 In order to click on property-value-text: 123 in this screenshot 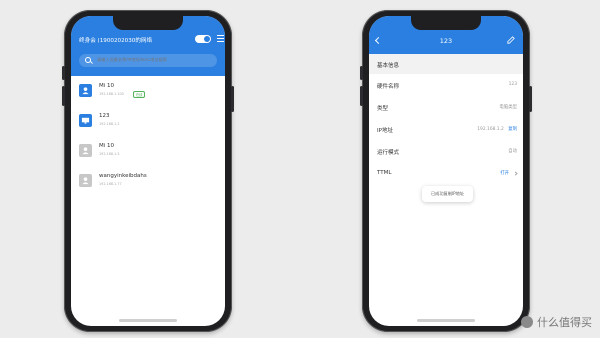, I will do `click(512, 84)`.